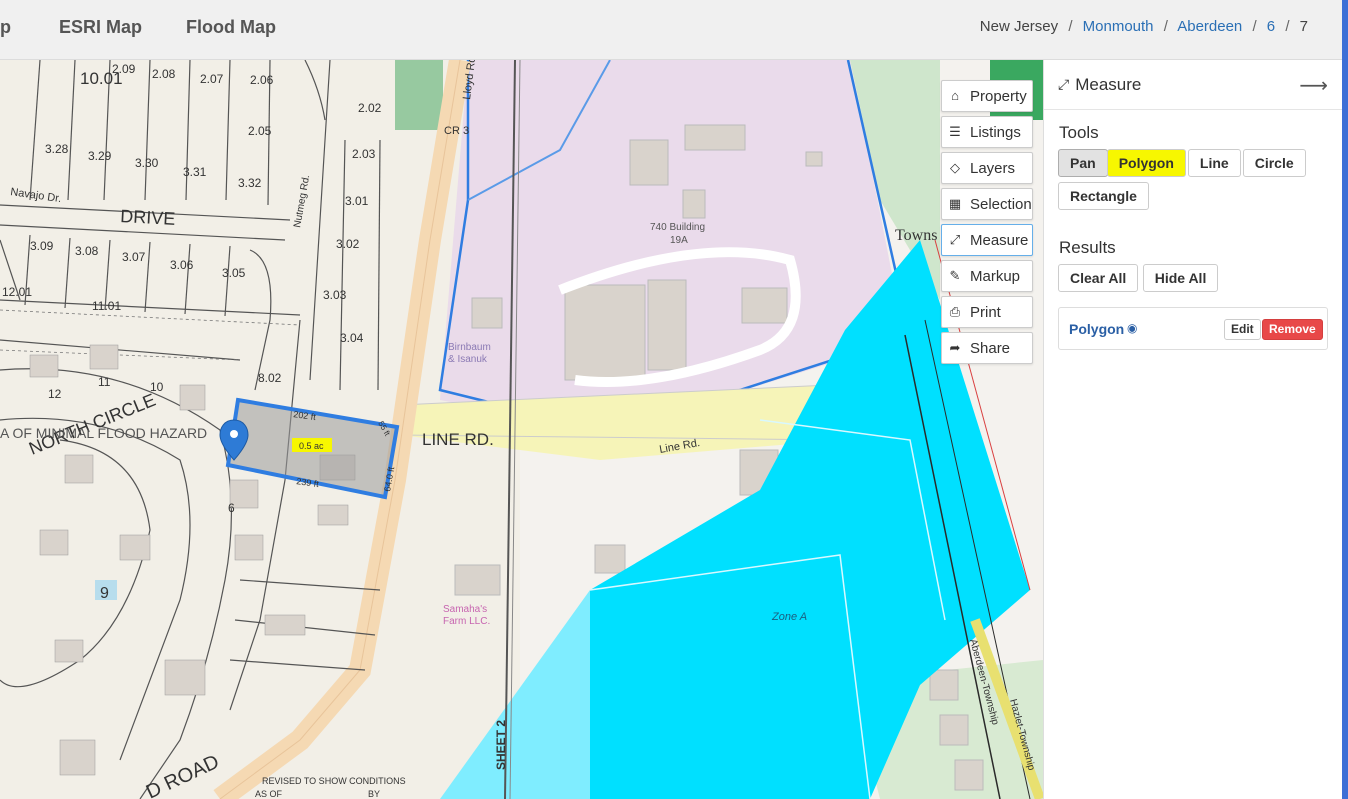 The height and width of the screenshot is (799, 1348). I want to click on listings-button-label: Listings, so click(995, 132).